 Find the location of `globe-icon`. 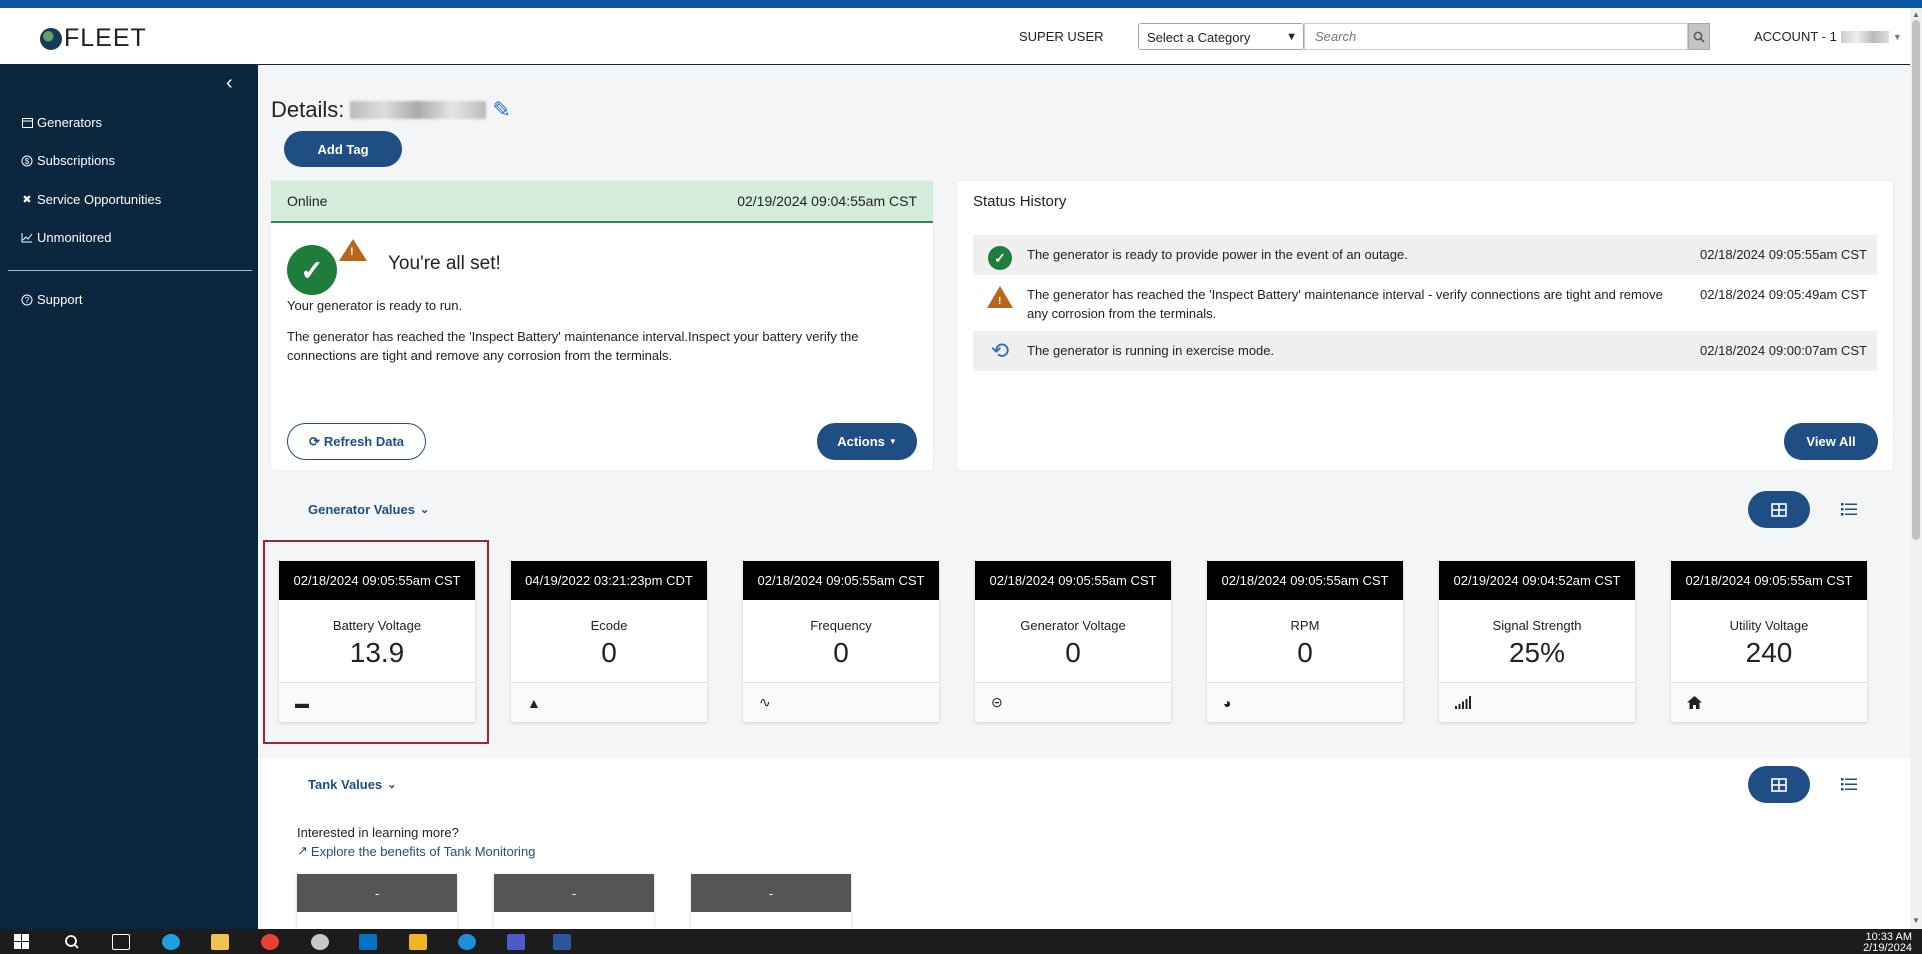

globe-icon is located at coordinates (51, 38).